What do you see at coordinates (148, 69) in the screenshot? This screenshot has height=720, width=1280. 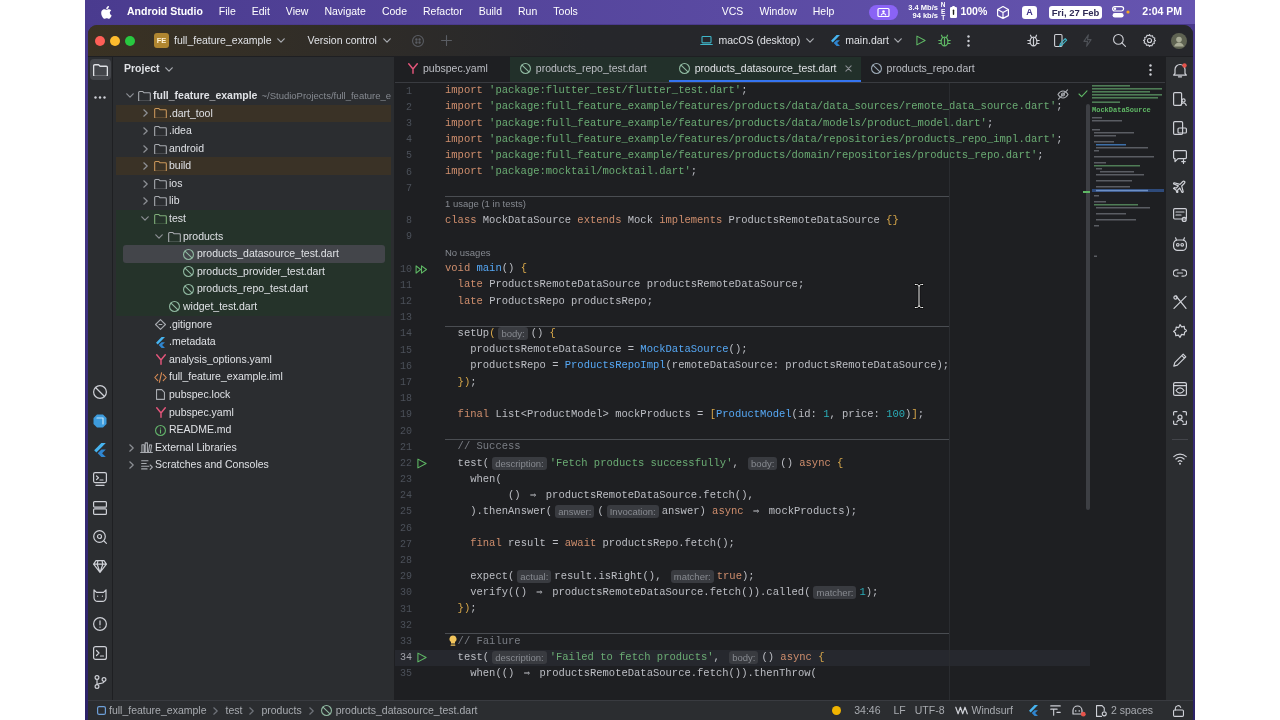 I see `project-view-dropdown: Project` at bounding box center [148, 69].